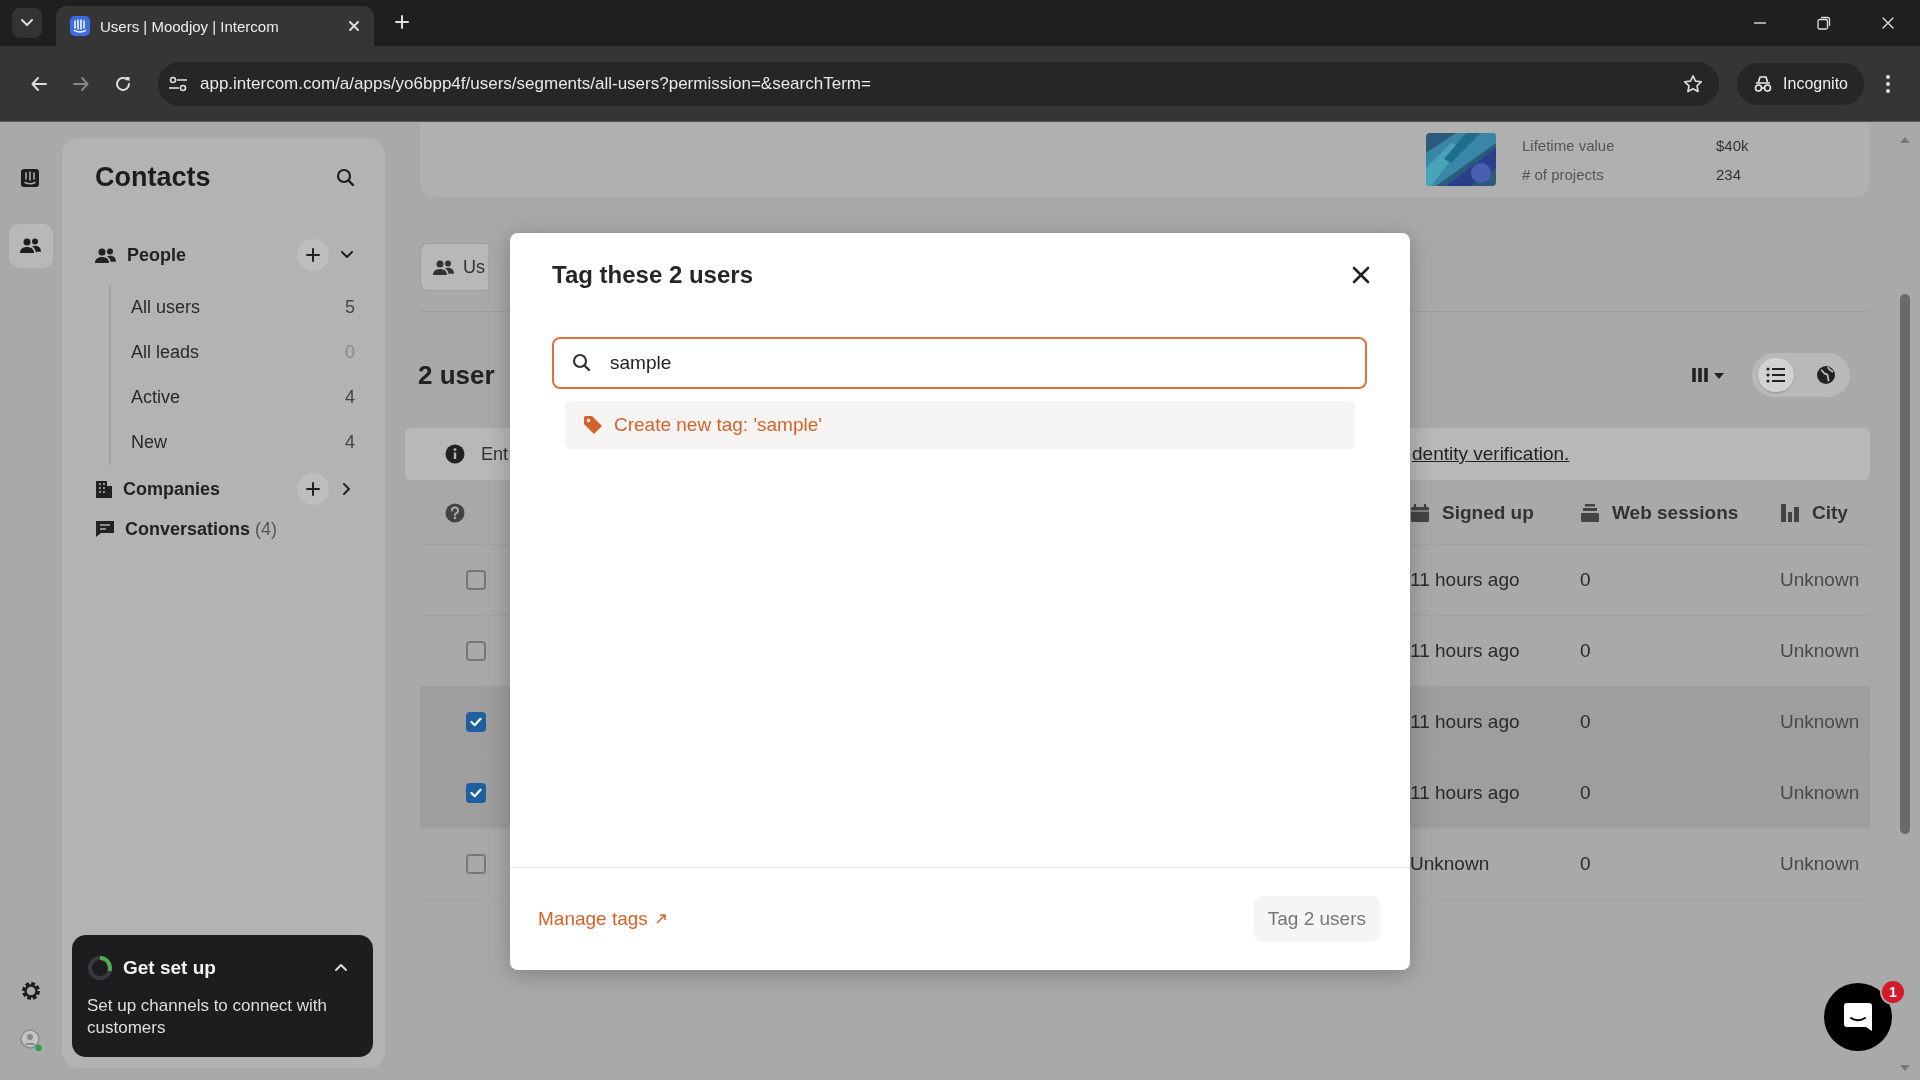 This screenshot has height=1080, width=1920. Describe the element at coordinates (104, 489) in the screenshot. I see `building-icon` at that location.